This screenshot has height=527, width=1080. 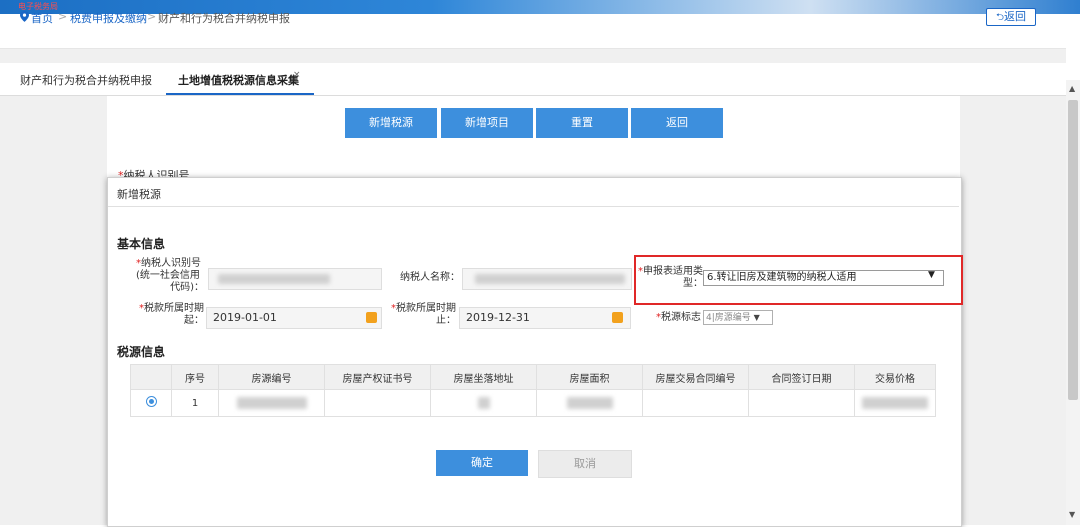 I want to click on column-header-select, so click(x=151, y=377).